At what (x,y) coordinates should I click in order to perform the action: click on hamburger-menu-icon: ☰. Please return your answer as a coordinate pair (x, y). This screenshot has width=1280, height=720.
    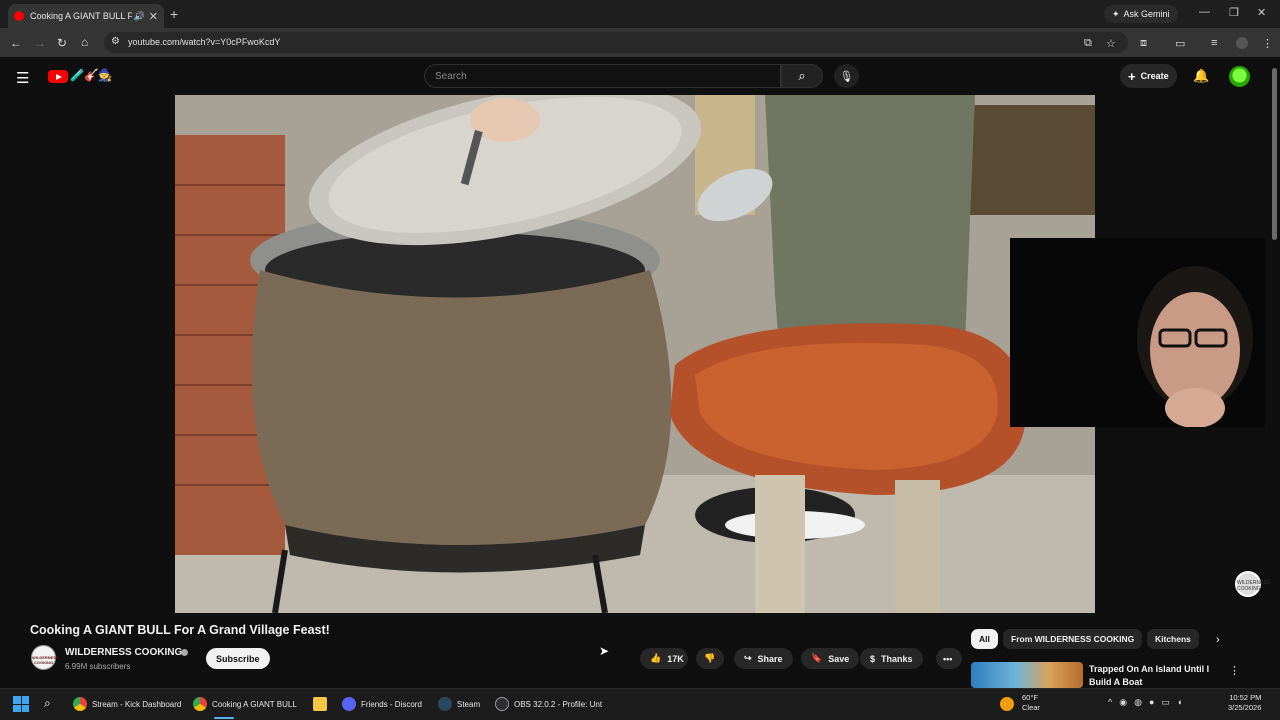
    Looking at the image, I should click on (22, 78).